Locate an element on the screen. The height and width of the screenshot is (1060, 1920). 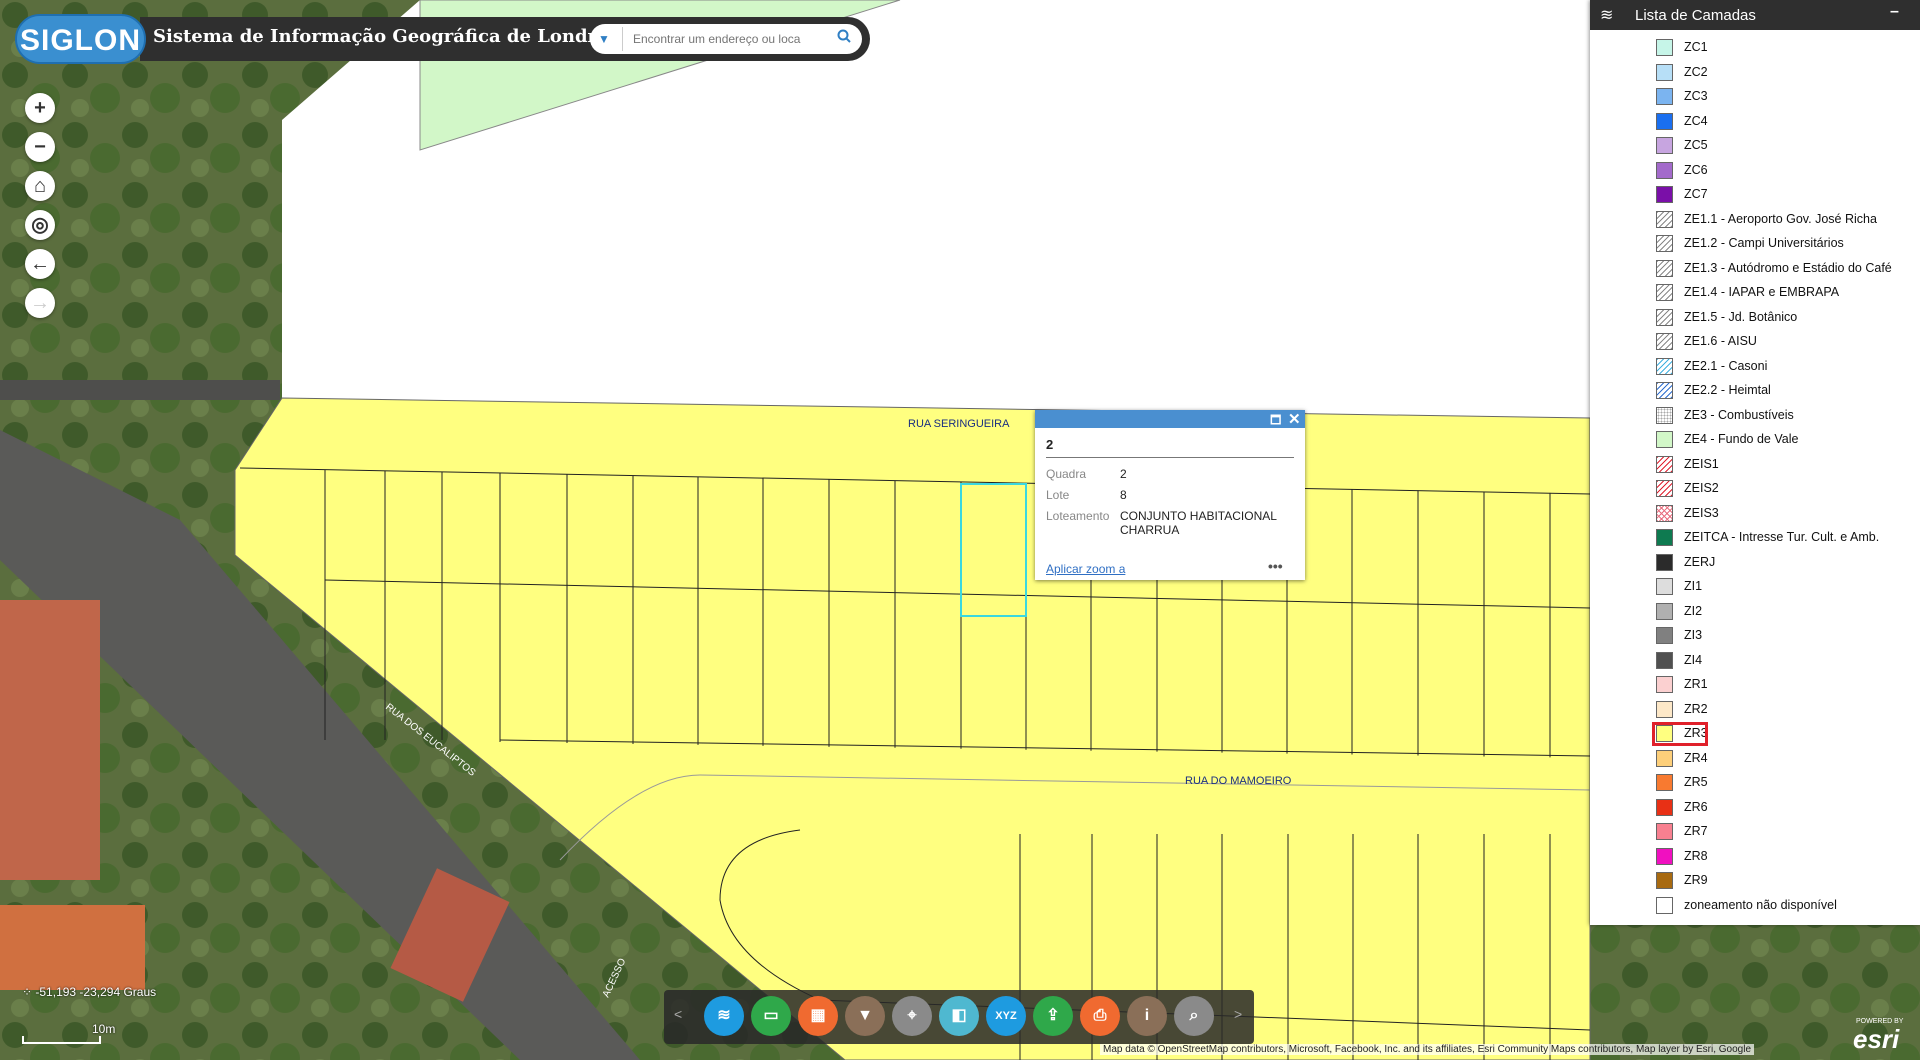
layer-item: ZR5 is located at coordinates (1787, 783).